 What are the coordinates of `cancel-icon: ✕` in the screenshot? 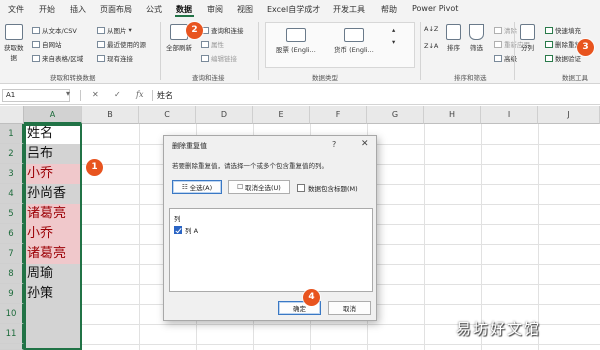 It's located at (95, 94).